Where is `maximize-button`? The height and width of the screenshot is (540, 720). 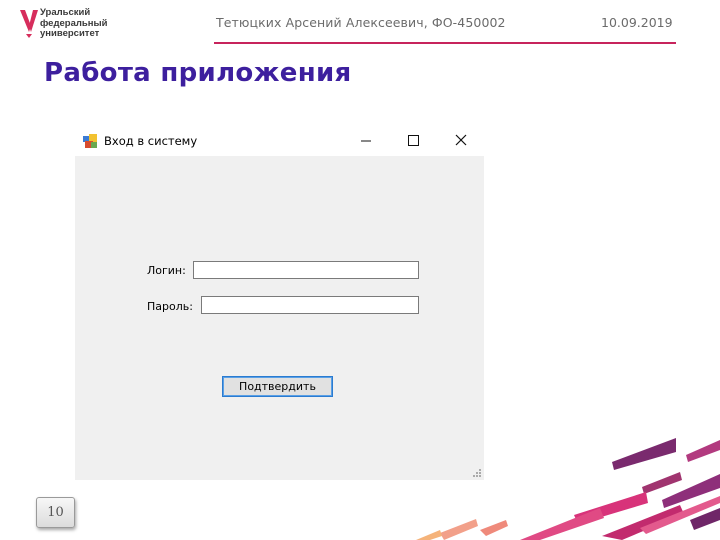 maximize-button is located at coordinates (413, 140).